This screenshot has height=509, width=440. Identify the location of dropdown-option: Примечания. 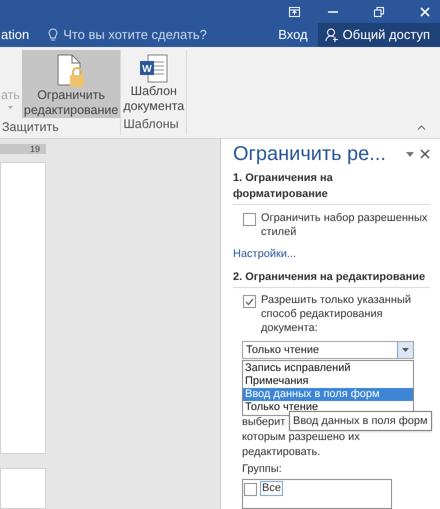
(328, 381).